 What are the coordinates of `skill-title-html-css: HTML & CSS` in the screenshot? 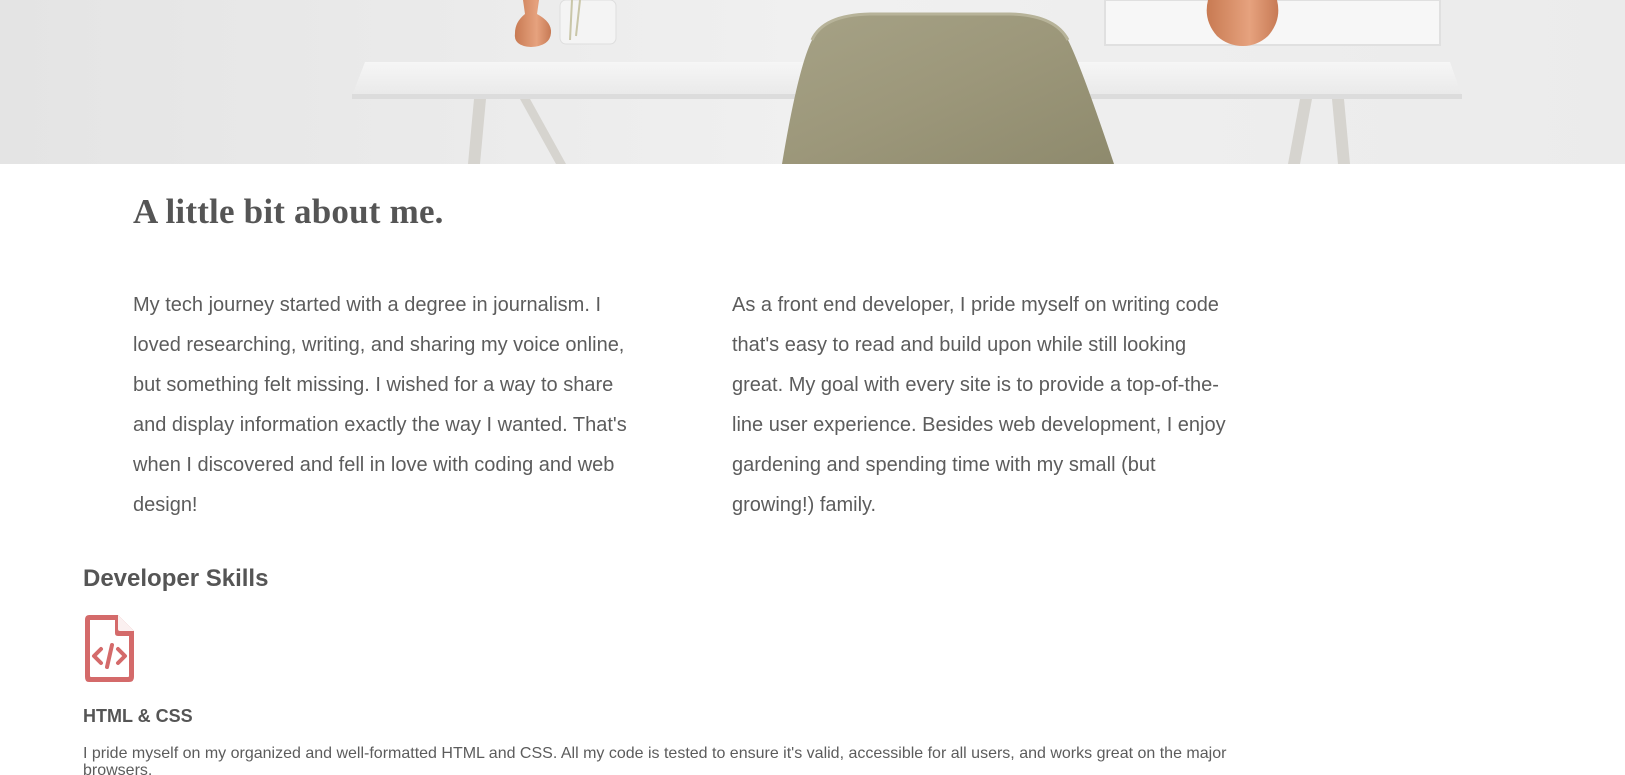 It's located at (138, 716).